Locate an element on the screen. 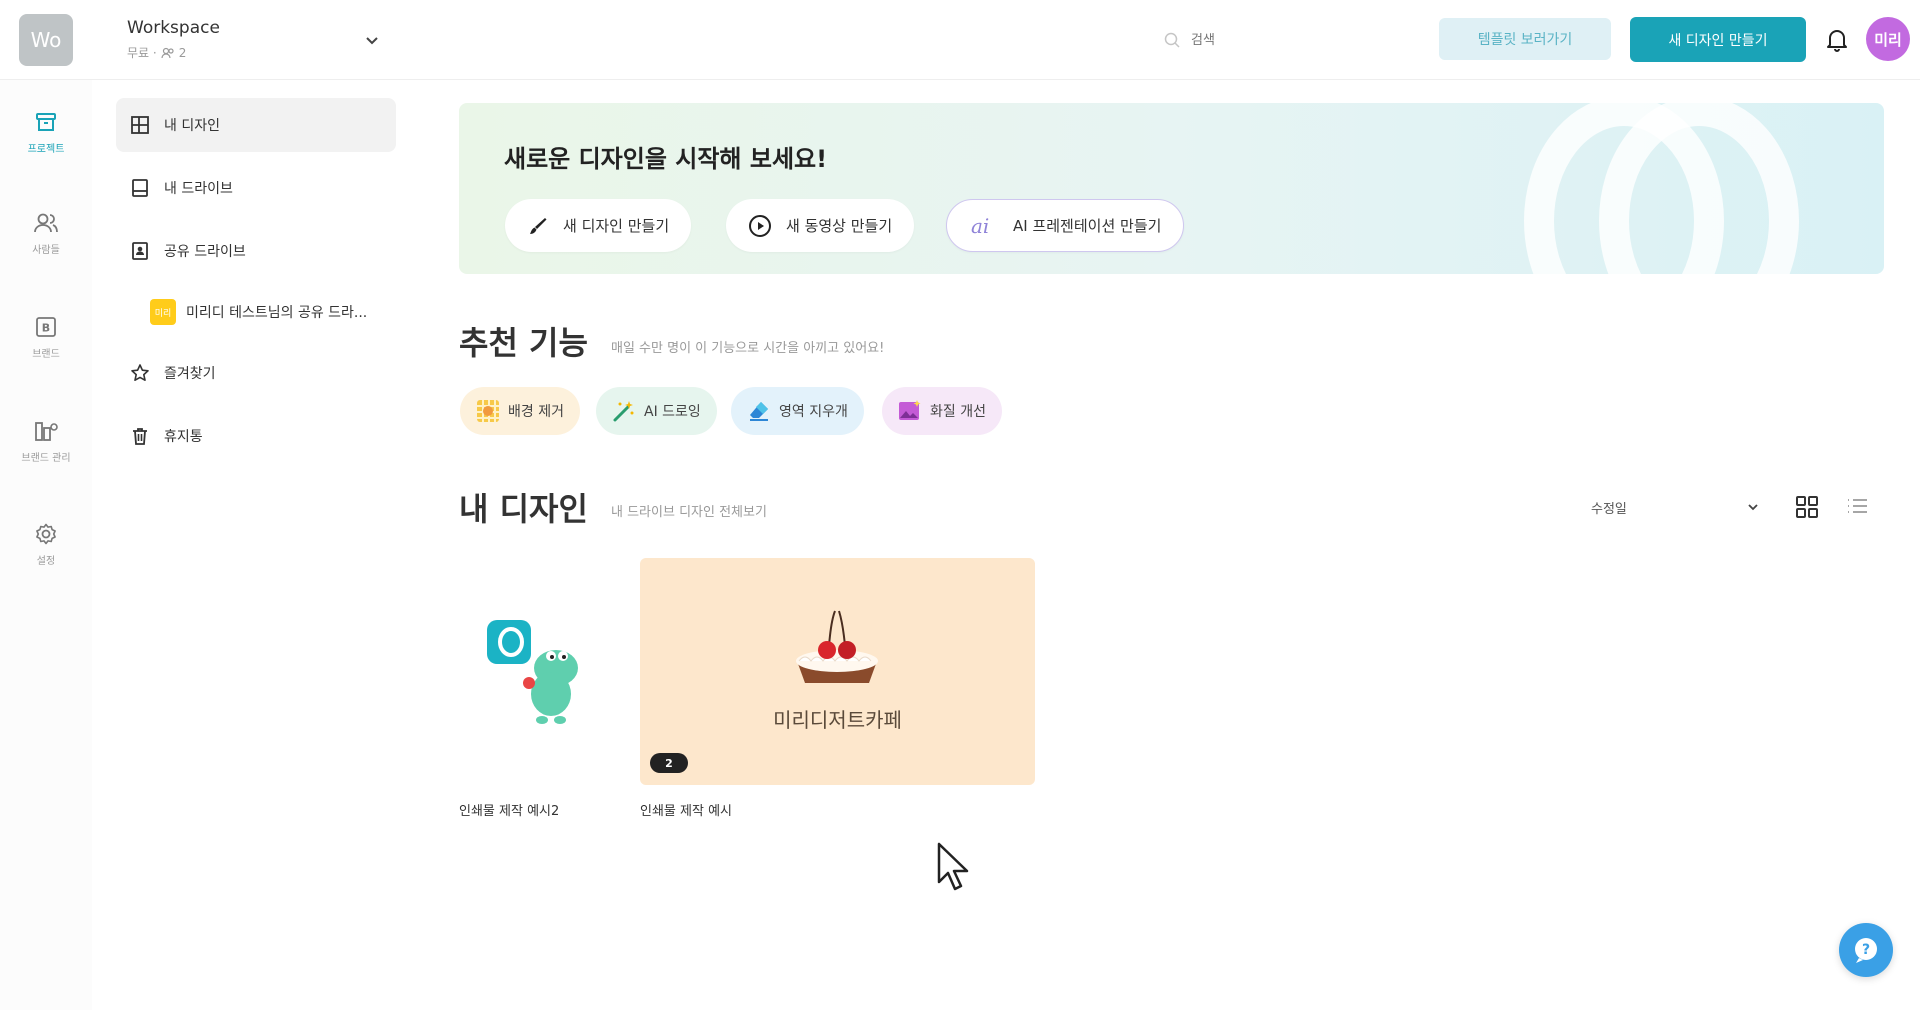 The height and width of the screenshot is (1010, 1920). nav-item-my-designs: 내 디자인 is located at coordinates (256, 125).